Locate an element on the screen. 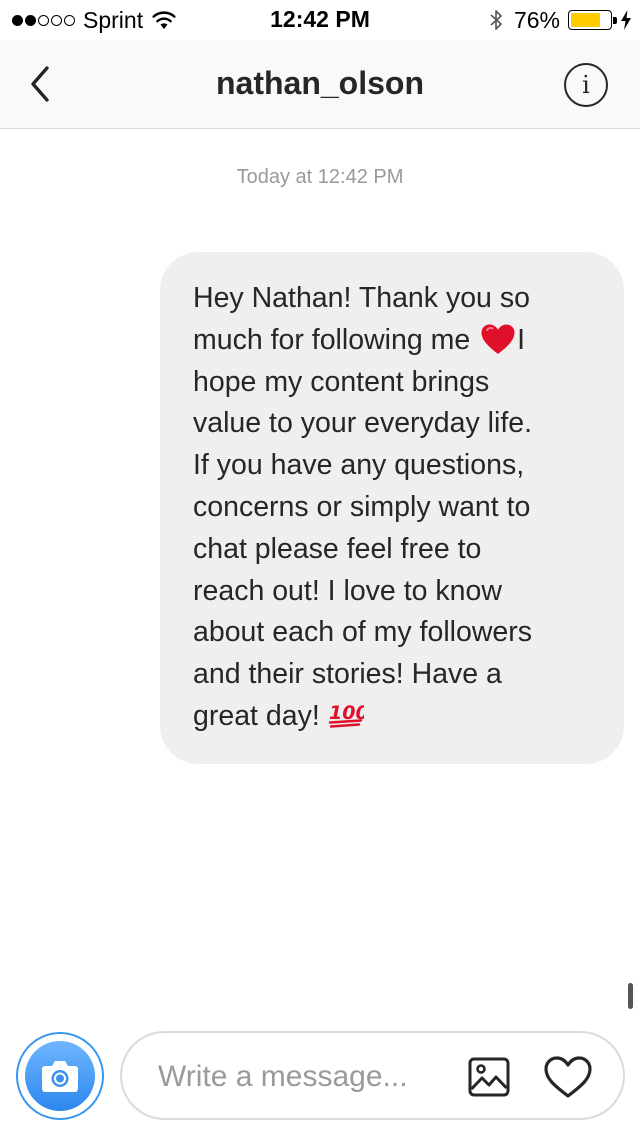  status-bar: Sprint 12:42 PM 76% is located at coordinates (320, 20).